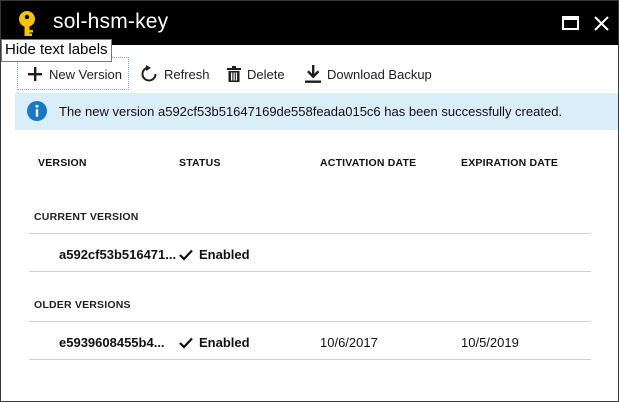 The image size is (619, 402). I want to click on new-version-label: New Version, so click(85, 74).